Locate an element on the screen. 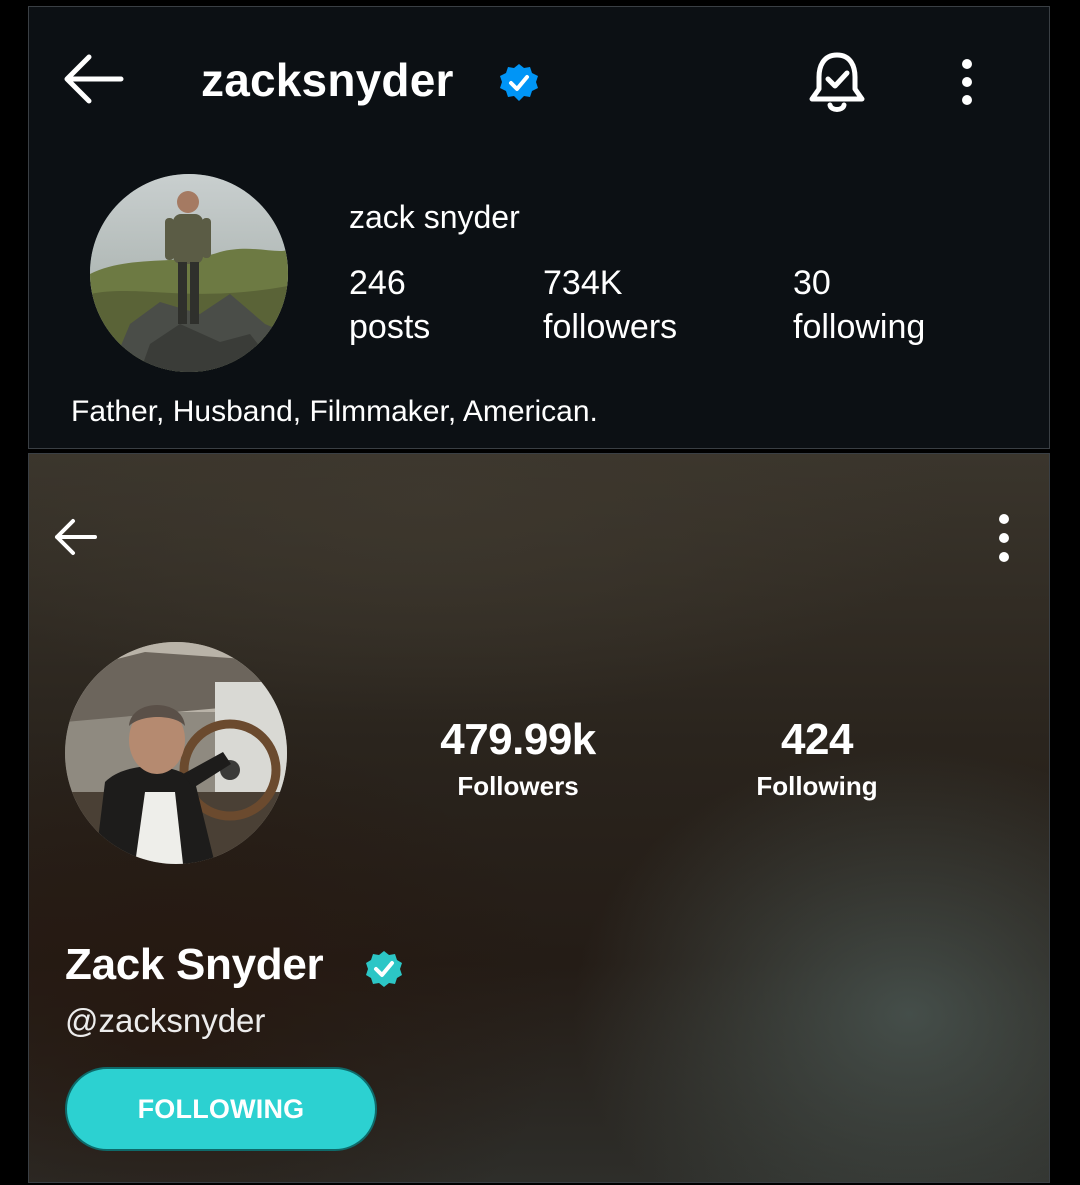 The image size is (1080, 1185). profile-display-name: Zack Snyder is located at coordinates (194, 964).